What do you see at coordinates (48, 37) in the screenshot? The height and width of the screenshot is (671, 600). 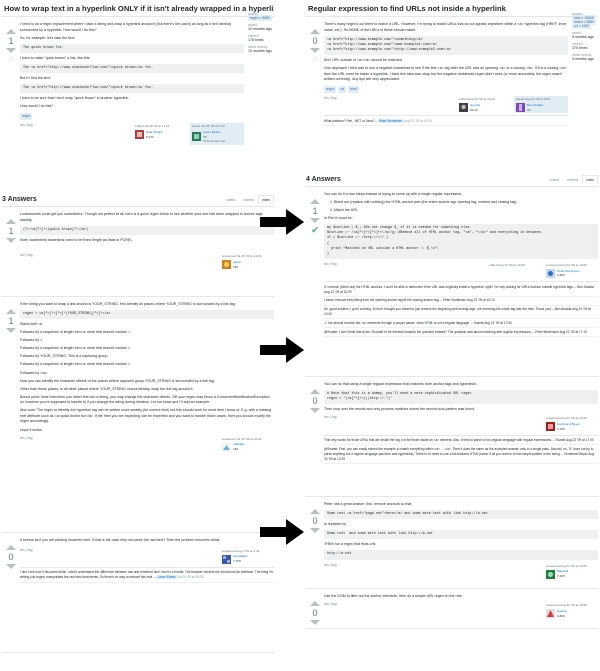 I see `question-para: So, for example: let's take the text:` at bounding box center [48, 37].